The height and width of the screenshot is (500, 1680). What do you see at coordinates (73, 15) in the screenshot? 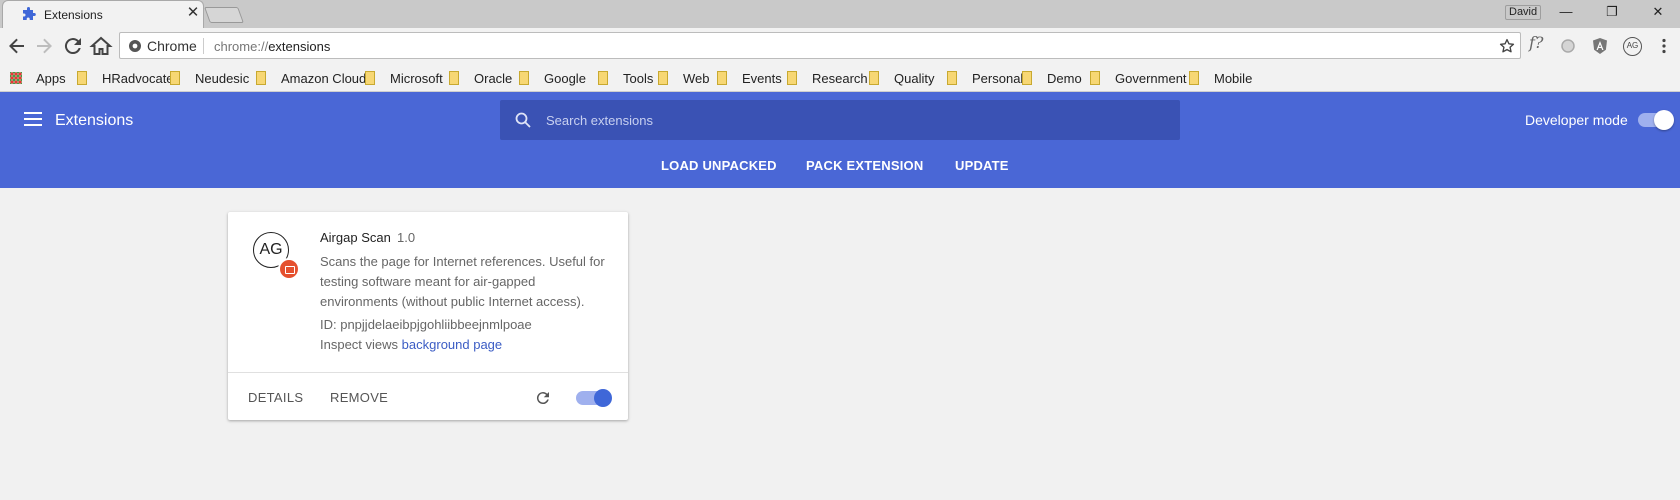
I see `tab-title: Extensions` at bounding box center [73, 15].